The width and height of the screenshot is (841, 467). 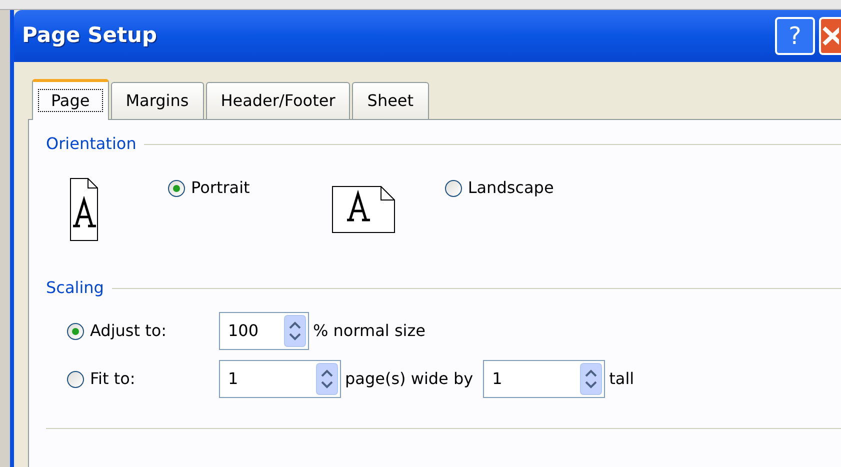 I want to click on window-title: Page Setup, so click(x=89, y=36).